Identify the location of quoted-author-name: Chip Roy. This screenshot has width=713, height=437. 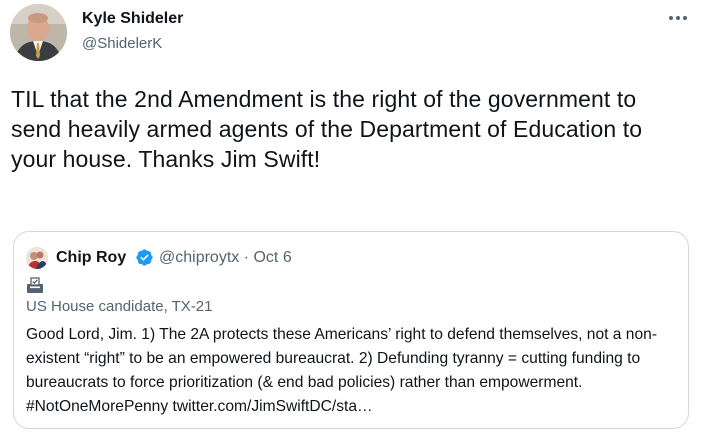
(91, 258).